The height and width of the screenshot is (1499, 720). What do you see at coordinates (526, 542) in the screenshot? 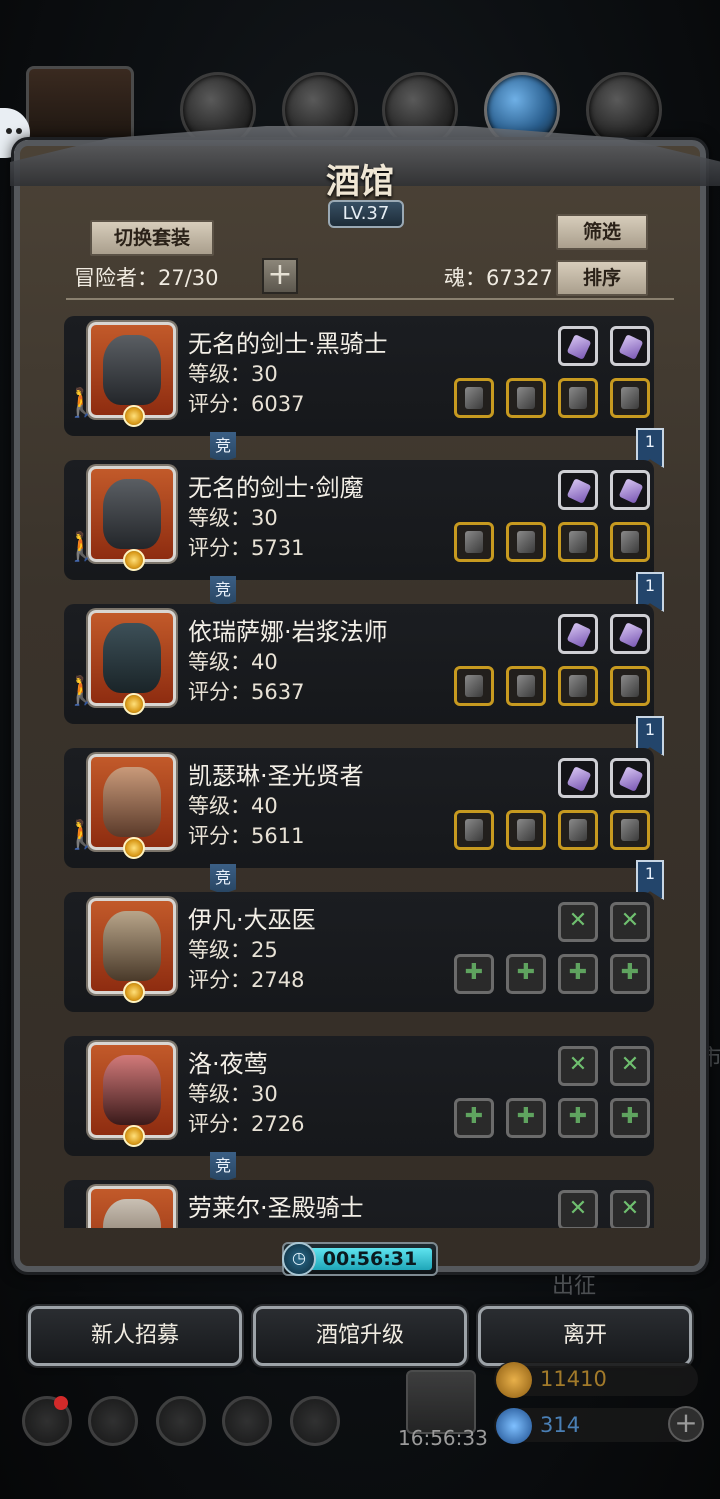
I see `cloak-icon` at bounding box center [526, 542].